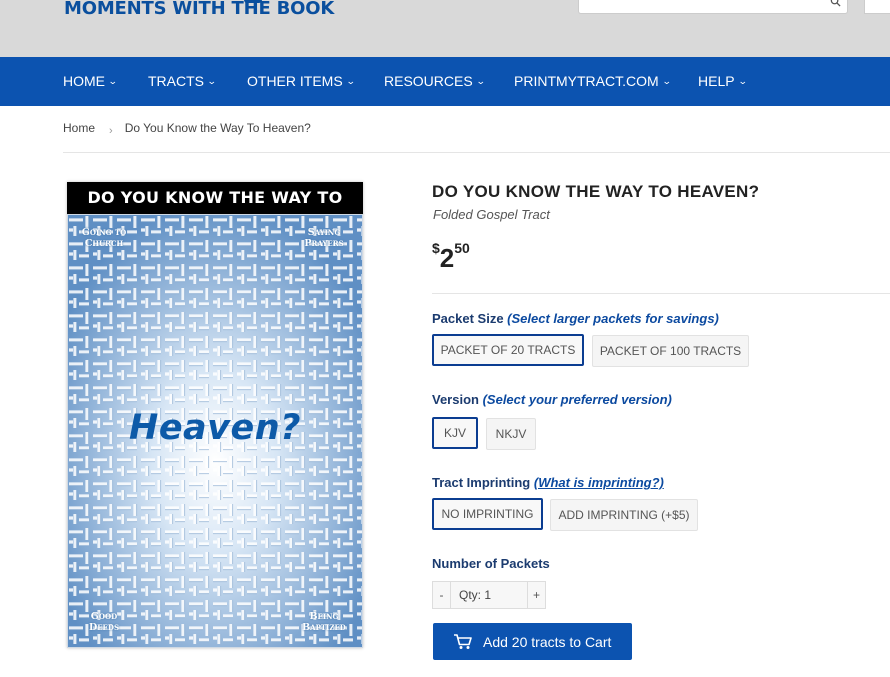 The image size is (890, 677). I want to click on breadcrumb: Home › Do You Know the Way To Heaven?, so click(187, 129).